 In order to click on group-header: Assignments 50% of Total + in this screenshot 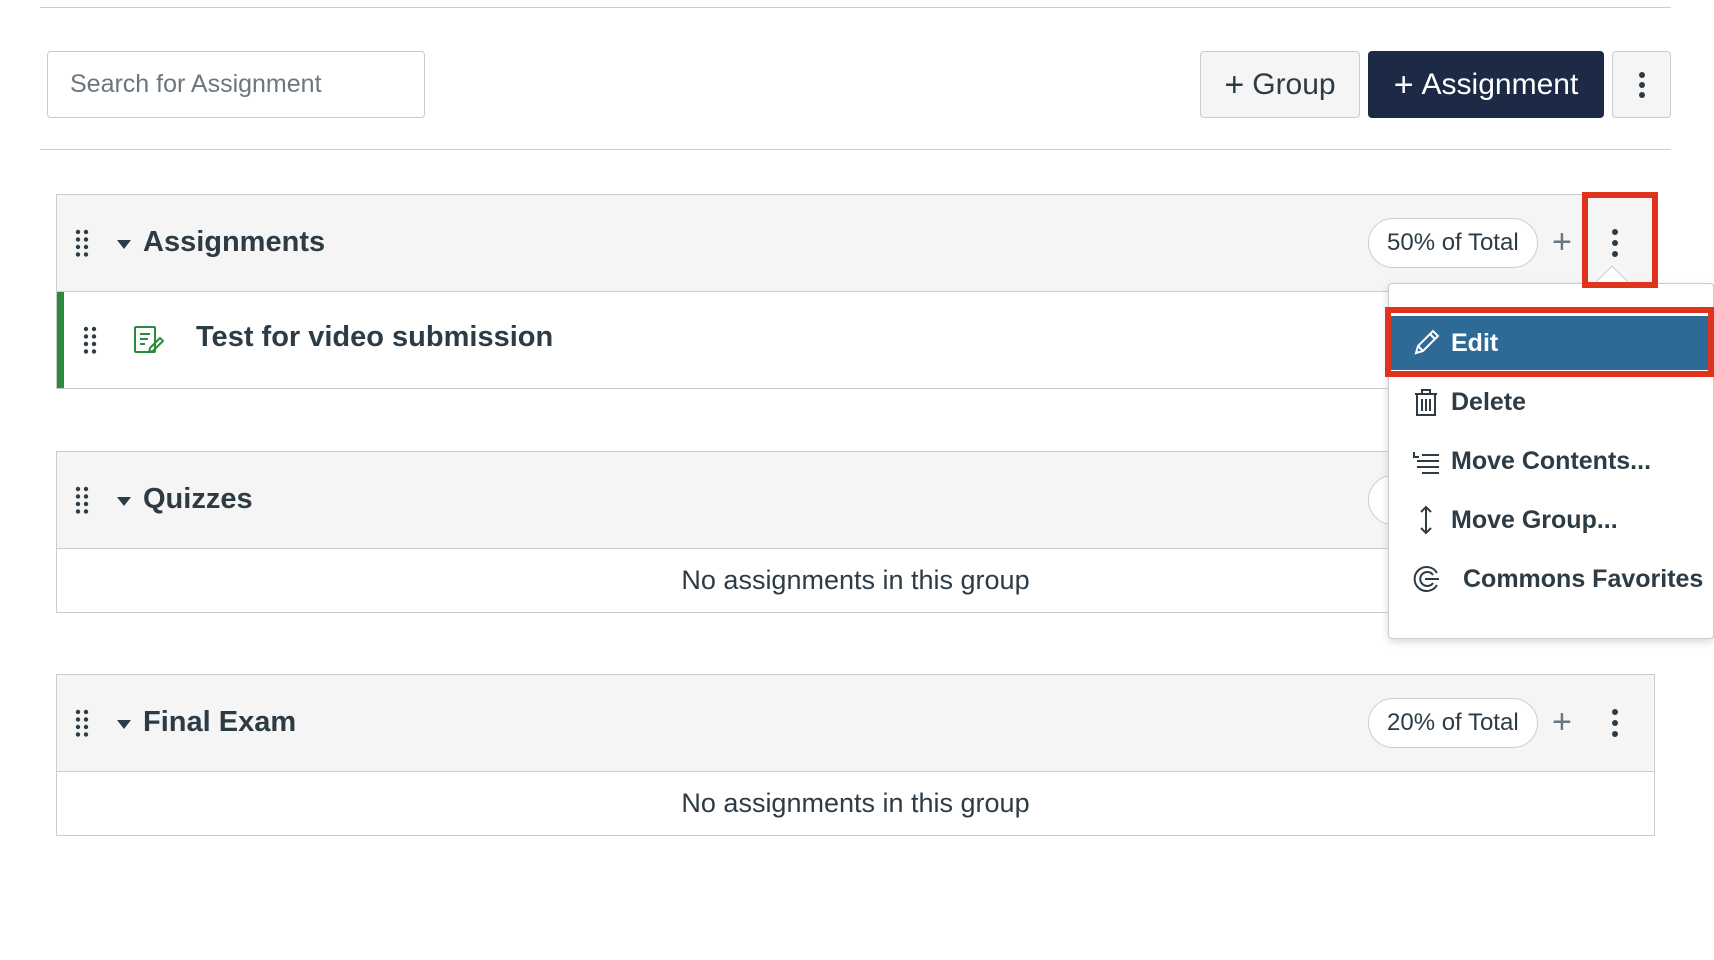, I will do `click(855, 243)`.